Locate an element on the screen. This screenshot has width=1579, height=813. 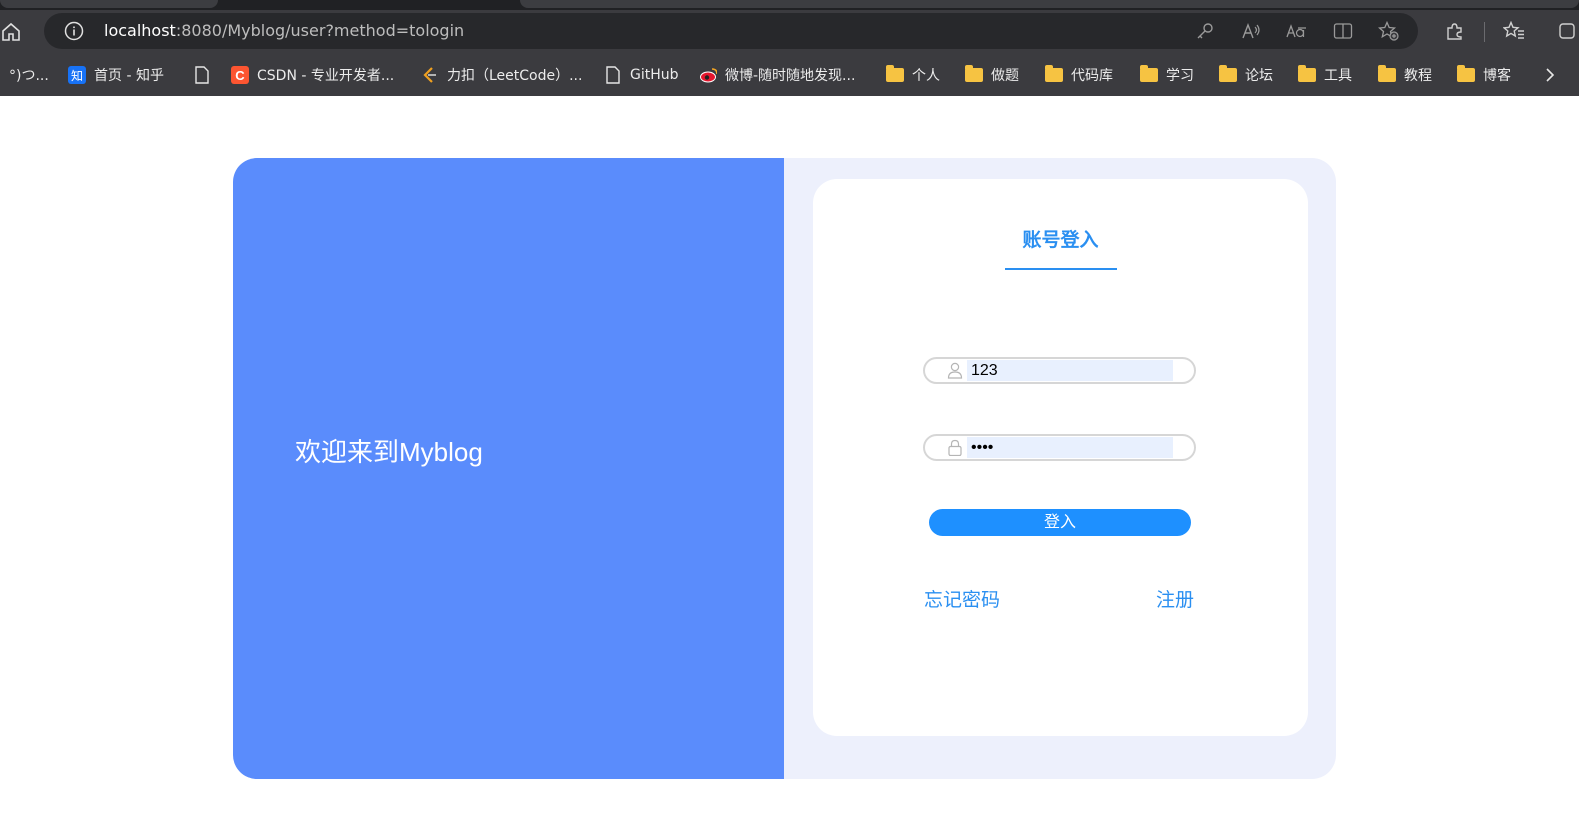
more-bookmarks-chevron-icon is located at coordinates (1550, 75).